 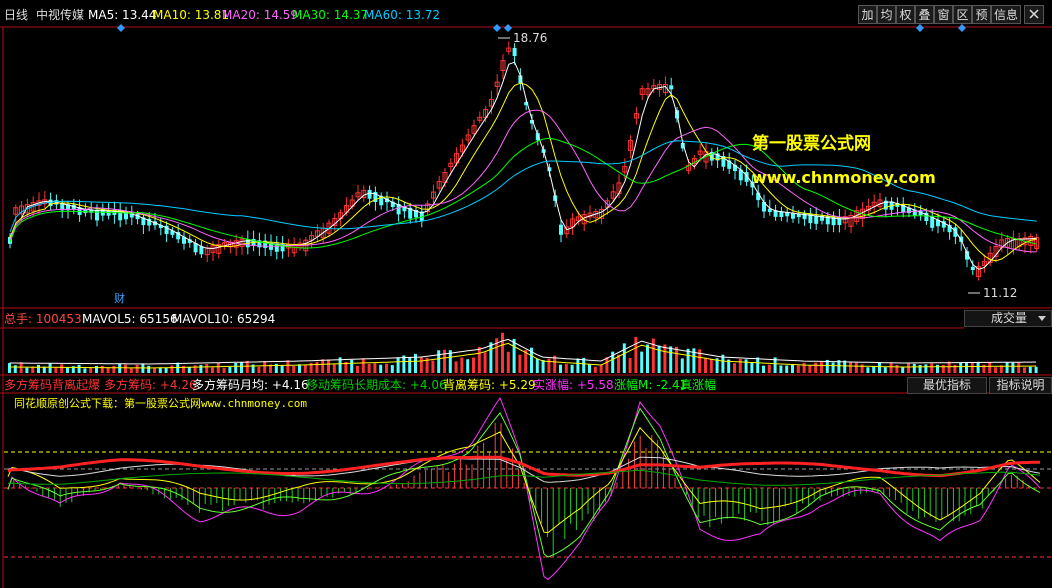 What do you see at coordinates (530, 38) in the screenshot?
I see `high-price-label: 18.76` at bounding box center [530, 38].